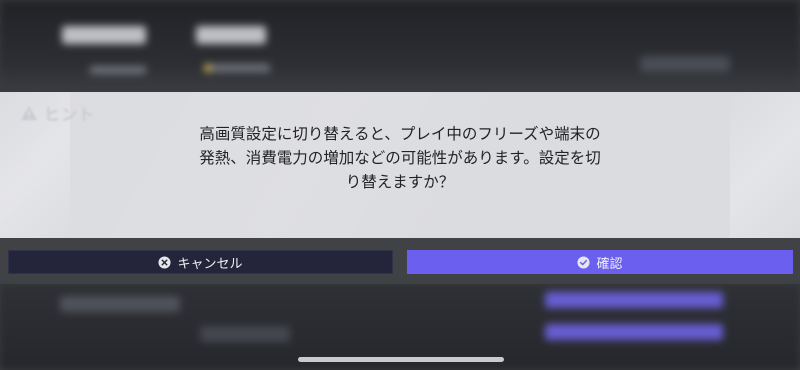 The height and width of the screenshot is (370, 800). What do you see at coordinates (400, 182) in the screenshot?
I see `dialog-message-line: り替えますか？` at bounding box center [400, 182].